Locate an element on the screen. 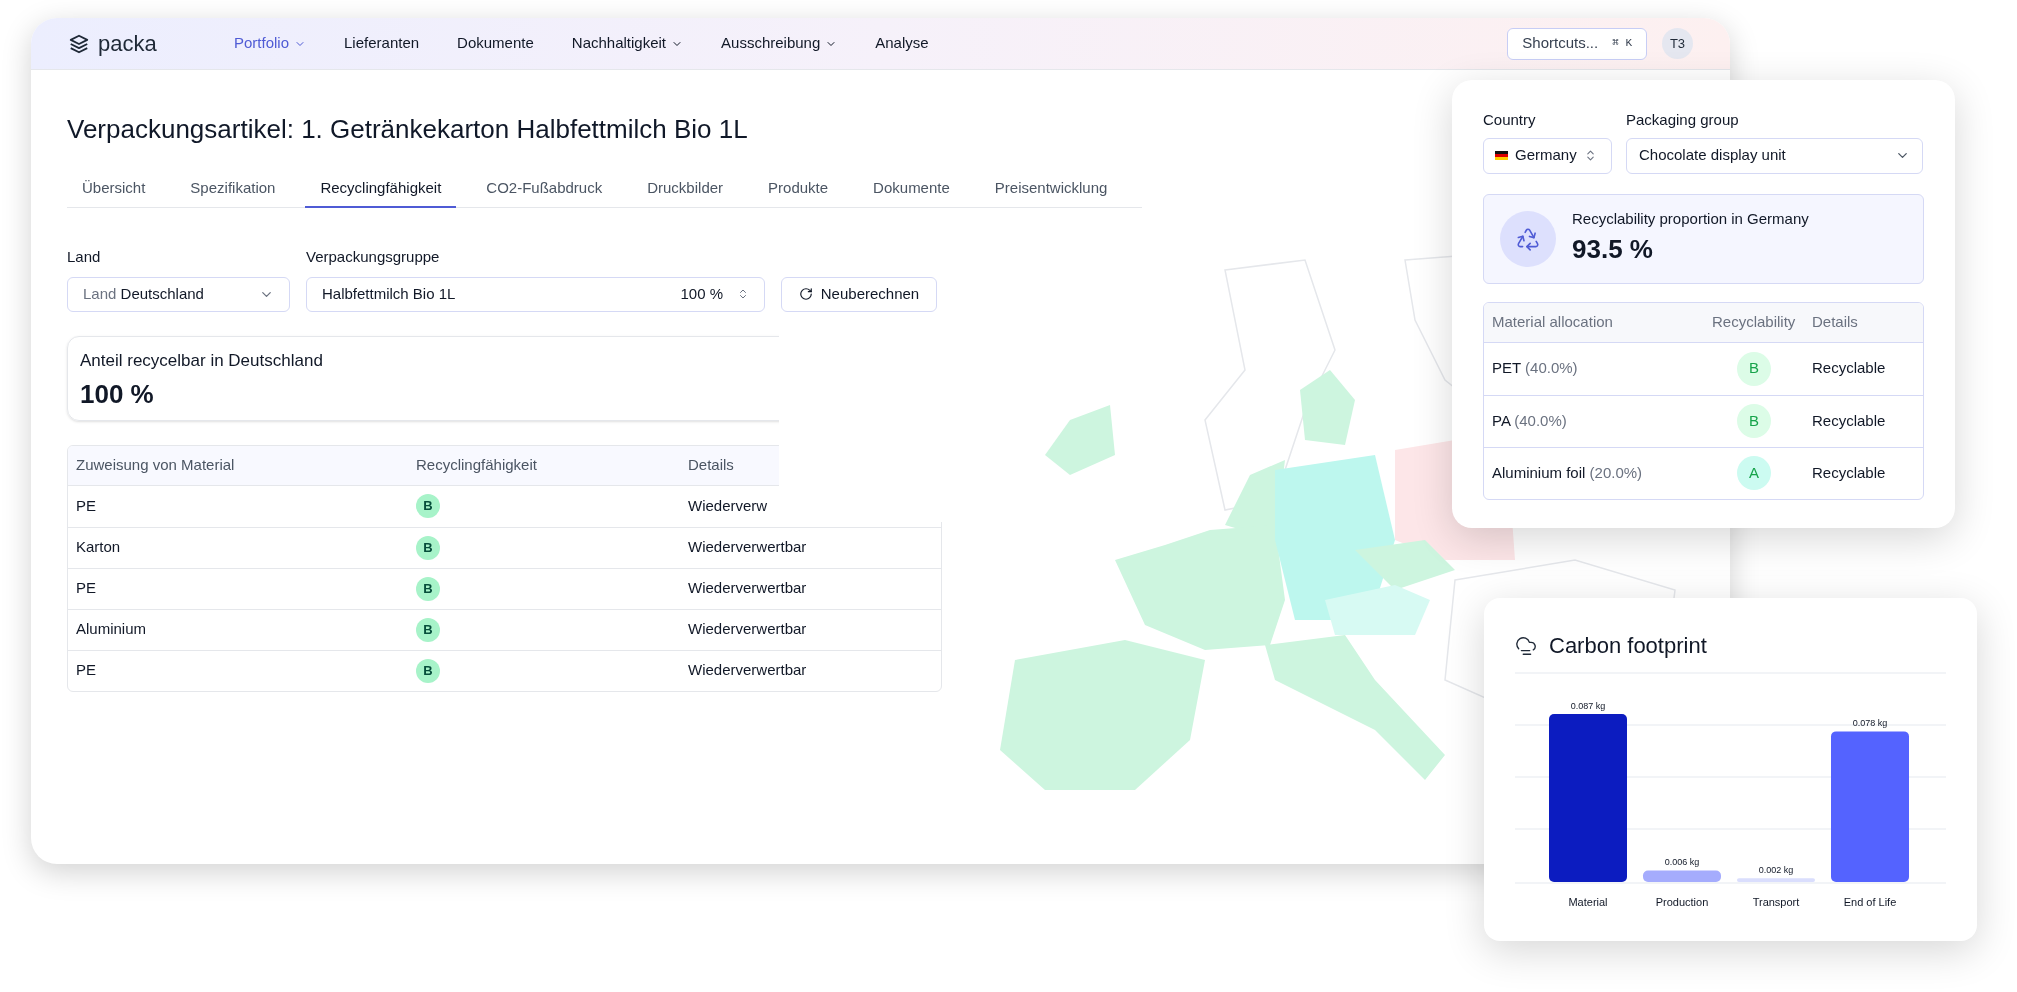 This screenshot has width=2017, height=992. summary-label: Anteil recycelbar in Deutschland is located at coordinates (202, 360).